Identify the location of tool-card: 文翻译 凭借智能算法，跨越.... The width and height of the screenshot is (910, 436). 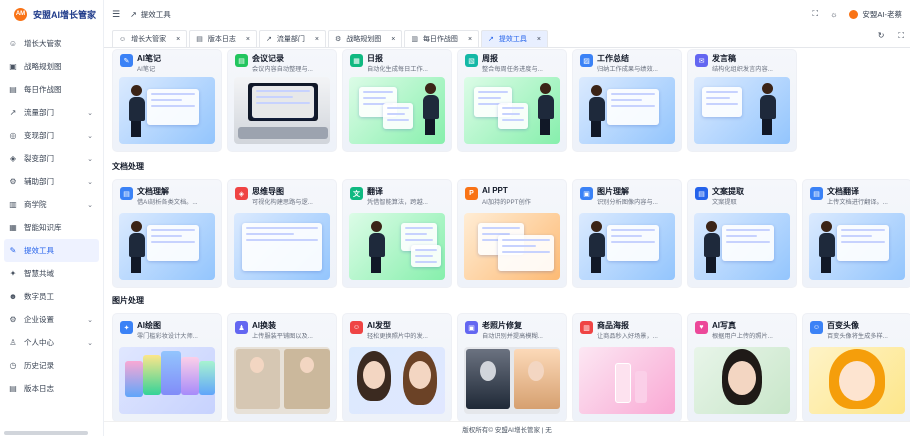
(397, 233).